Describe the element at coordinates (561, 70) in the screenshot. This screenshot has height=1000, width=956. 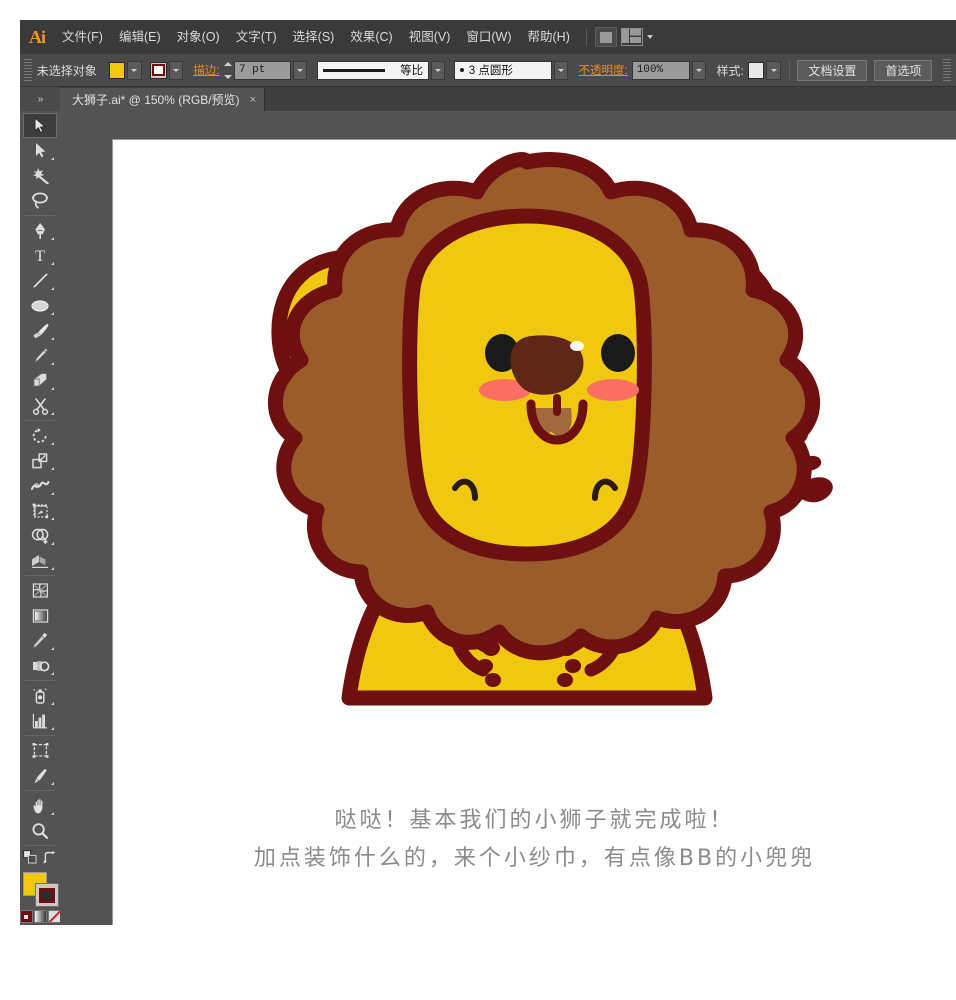
I see `brush-definition-dropdown-icon` at that location.